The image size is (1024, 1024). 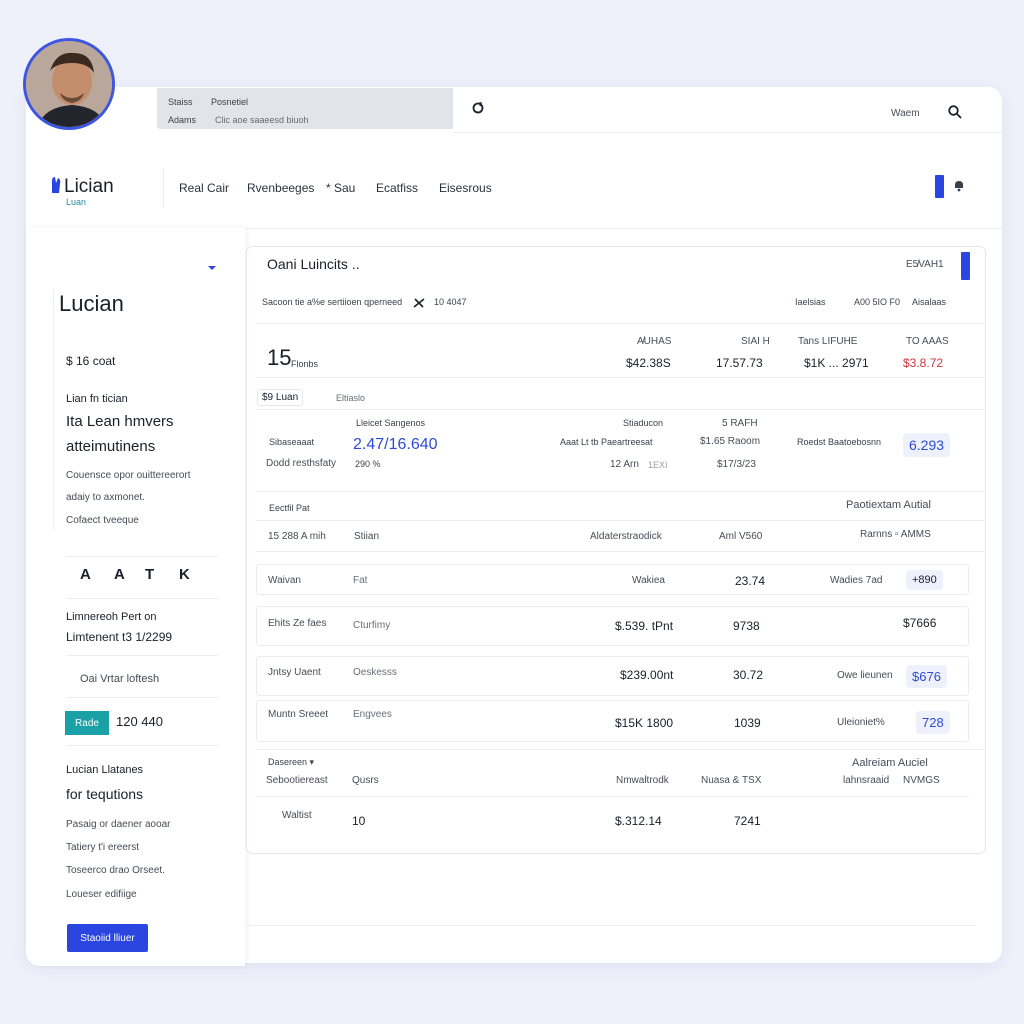 What do you see at coordinates (105, 794) in the screenshot?
I see `sidebar-section-title: for tequtions` at bounding box center [105, 794].